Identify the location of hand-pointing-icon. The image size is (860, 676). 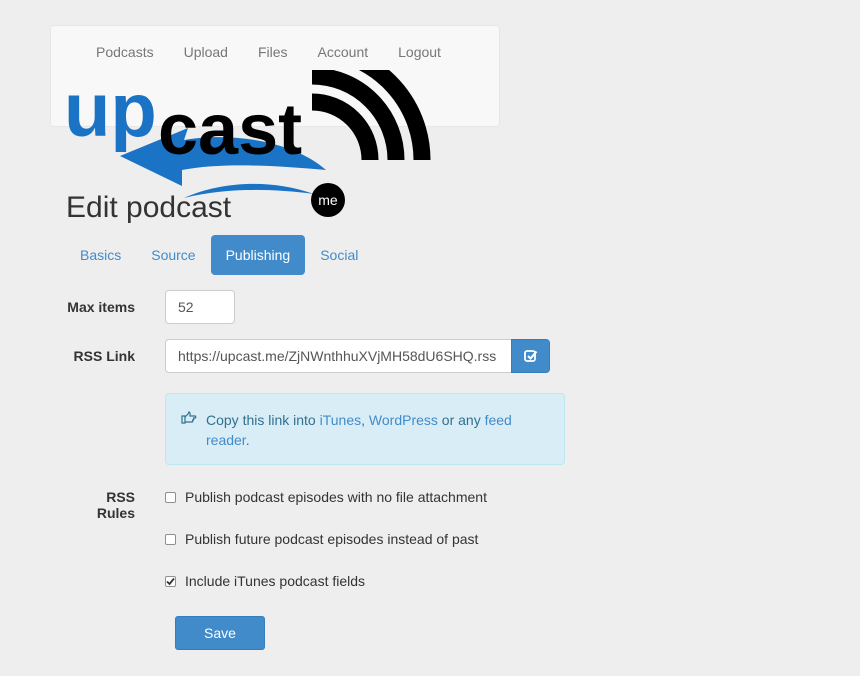
(189, 417).